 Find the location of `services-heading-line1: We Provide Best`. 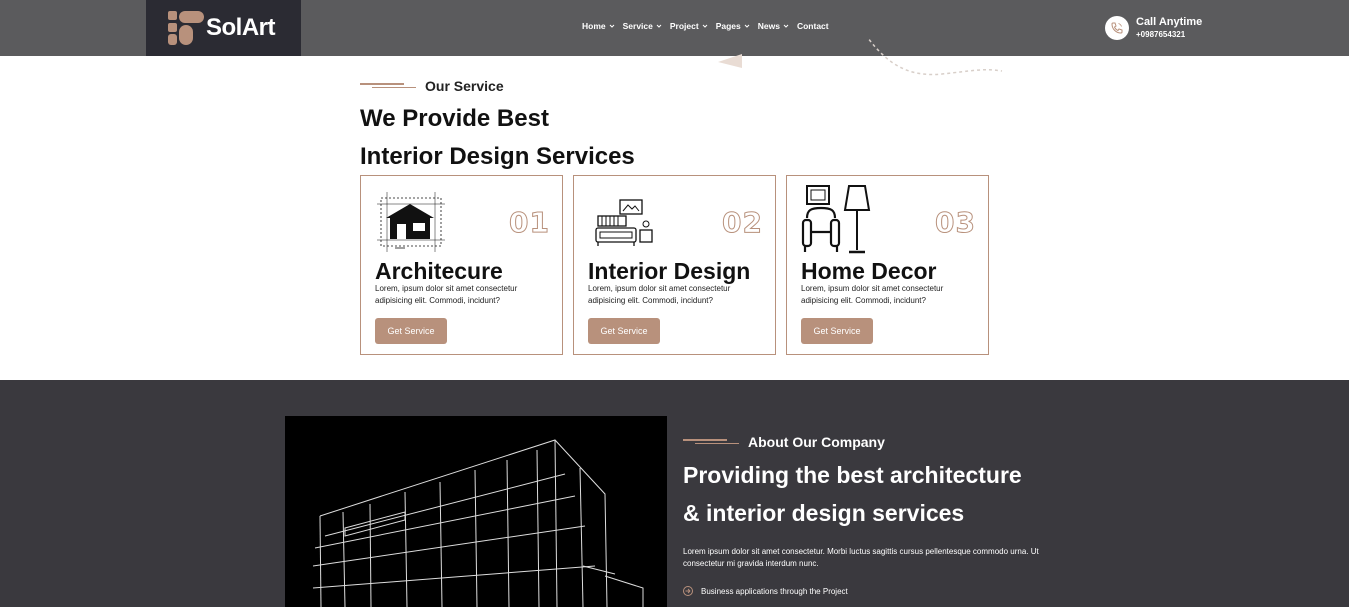

services-heading-line1: We Provide Best is located at coordinates (454, 118).